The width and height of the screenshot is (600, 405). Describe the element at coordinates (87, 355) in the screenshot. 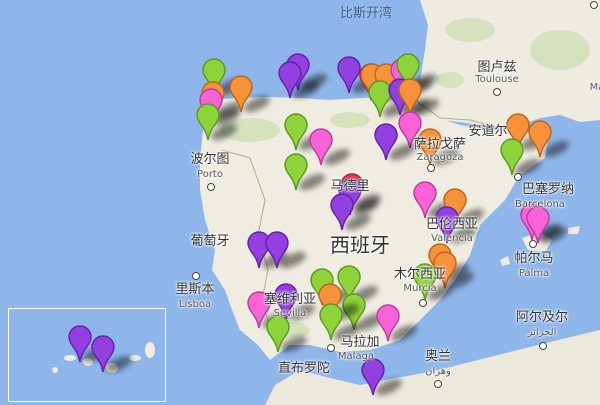

I see `canary-islands-inset` at that location.